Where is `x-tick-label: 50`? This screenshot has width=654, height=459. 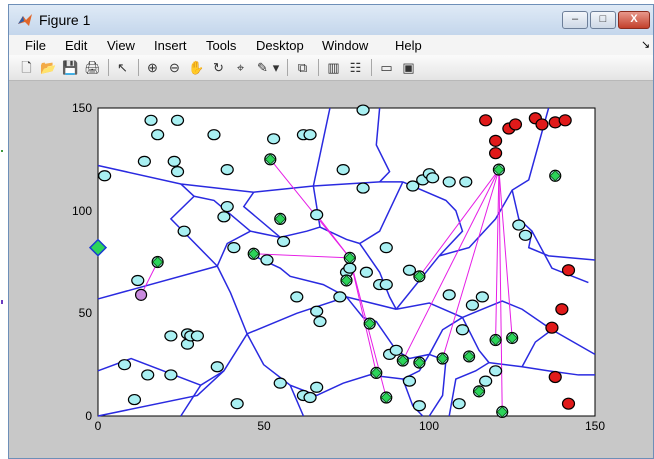 x-tick-label: 50 is located at coordinates (264, 426).